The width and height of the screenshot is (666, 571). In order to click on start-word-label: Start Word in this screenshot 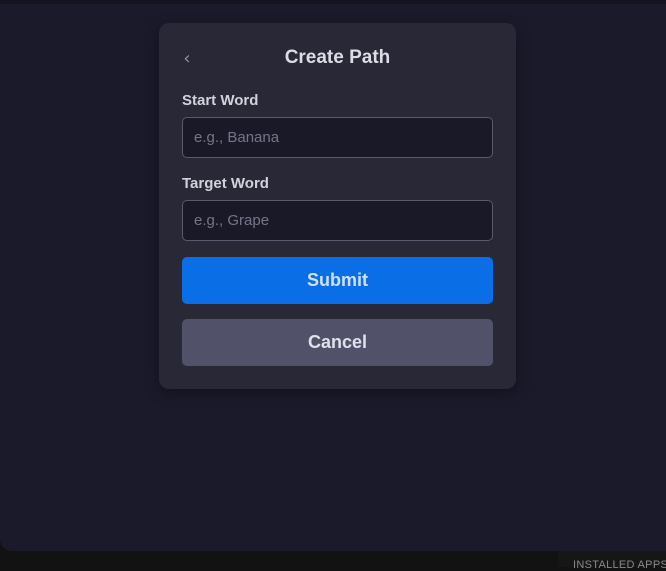, I will do `click(220, 100)`.